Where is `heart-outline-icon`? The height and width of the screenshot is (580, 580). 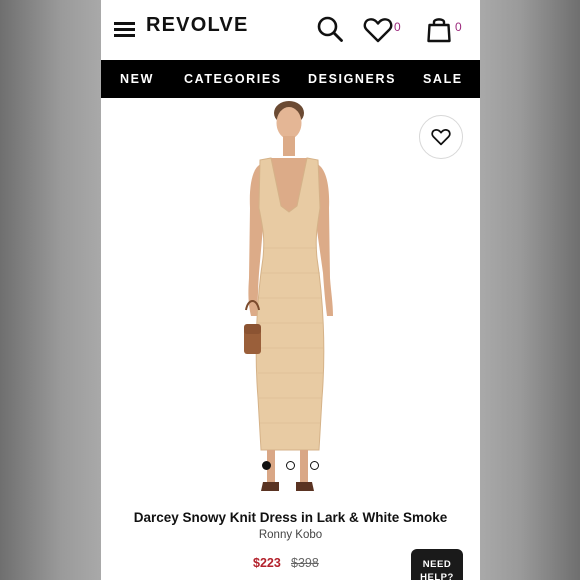
heart-outline-icon is located at coordinates (440, 137).